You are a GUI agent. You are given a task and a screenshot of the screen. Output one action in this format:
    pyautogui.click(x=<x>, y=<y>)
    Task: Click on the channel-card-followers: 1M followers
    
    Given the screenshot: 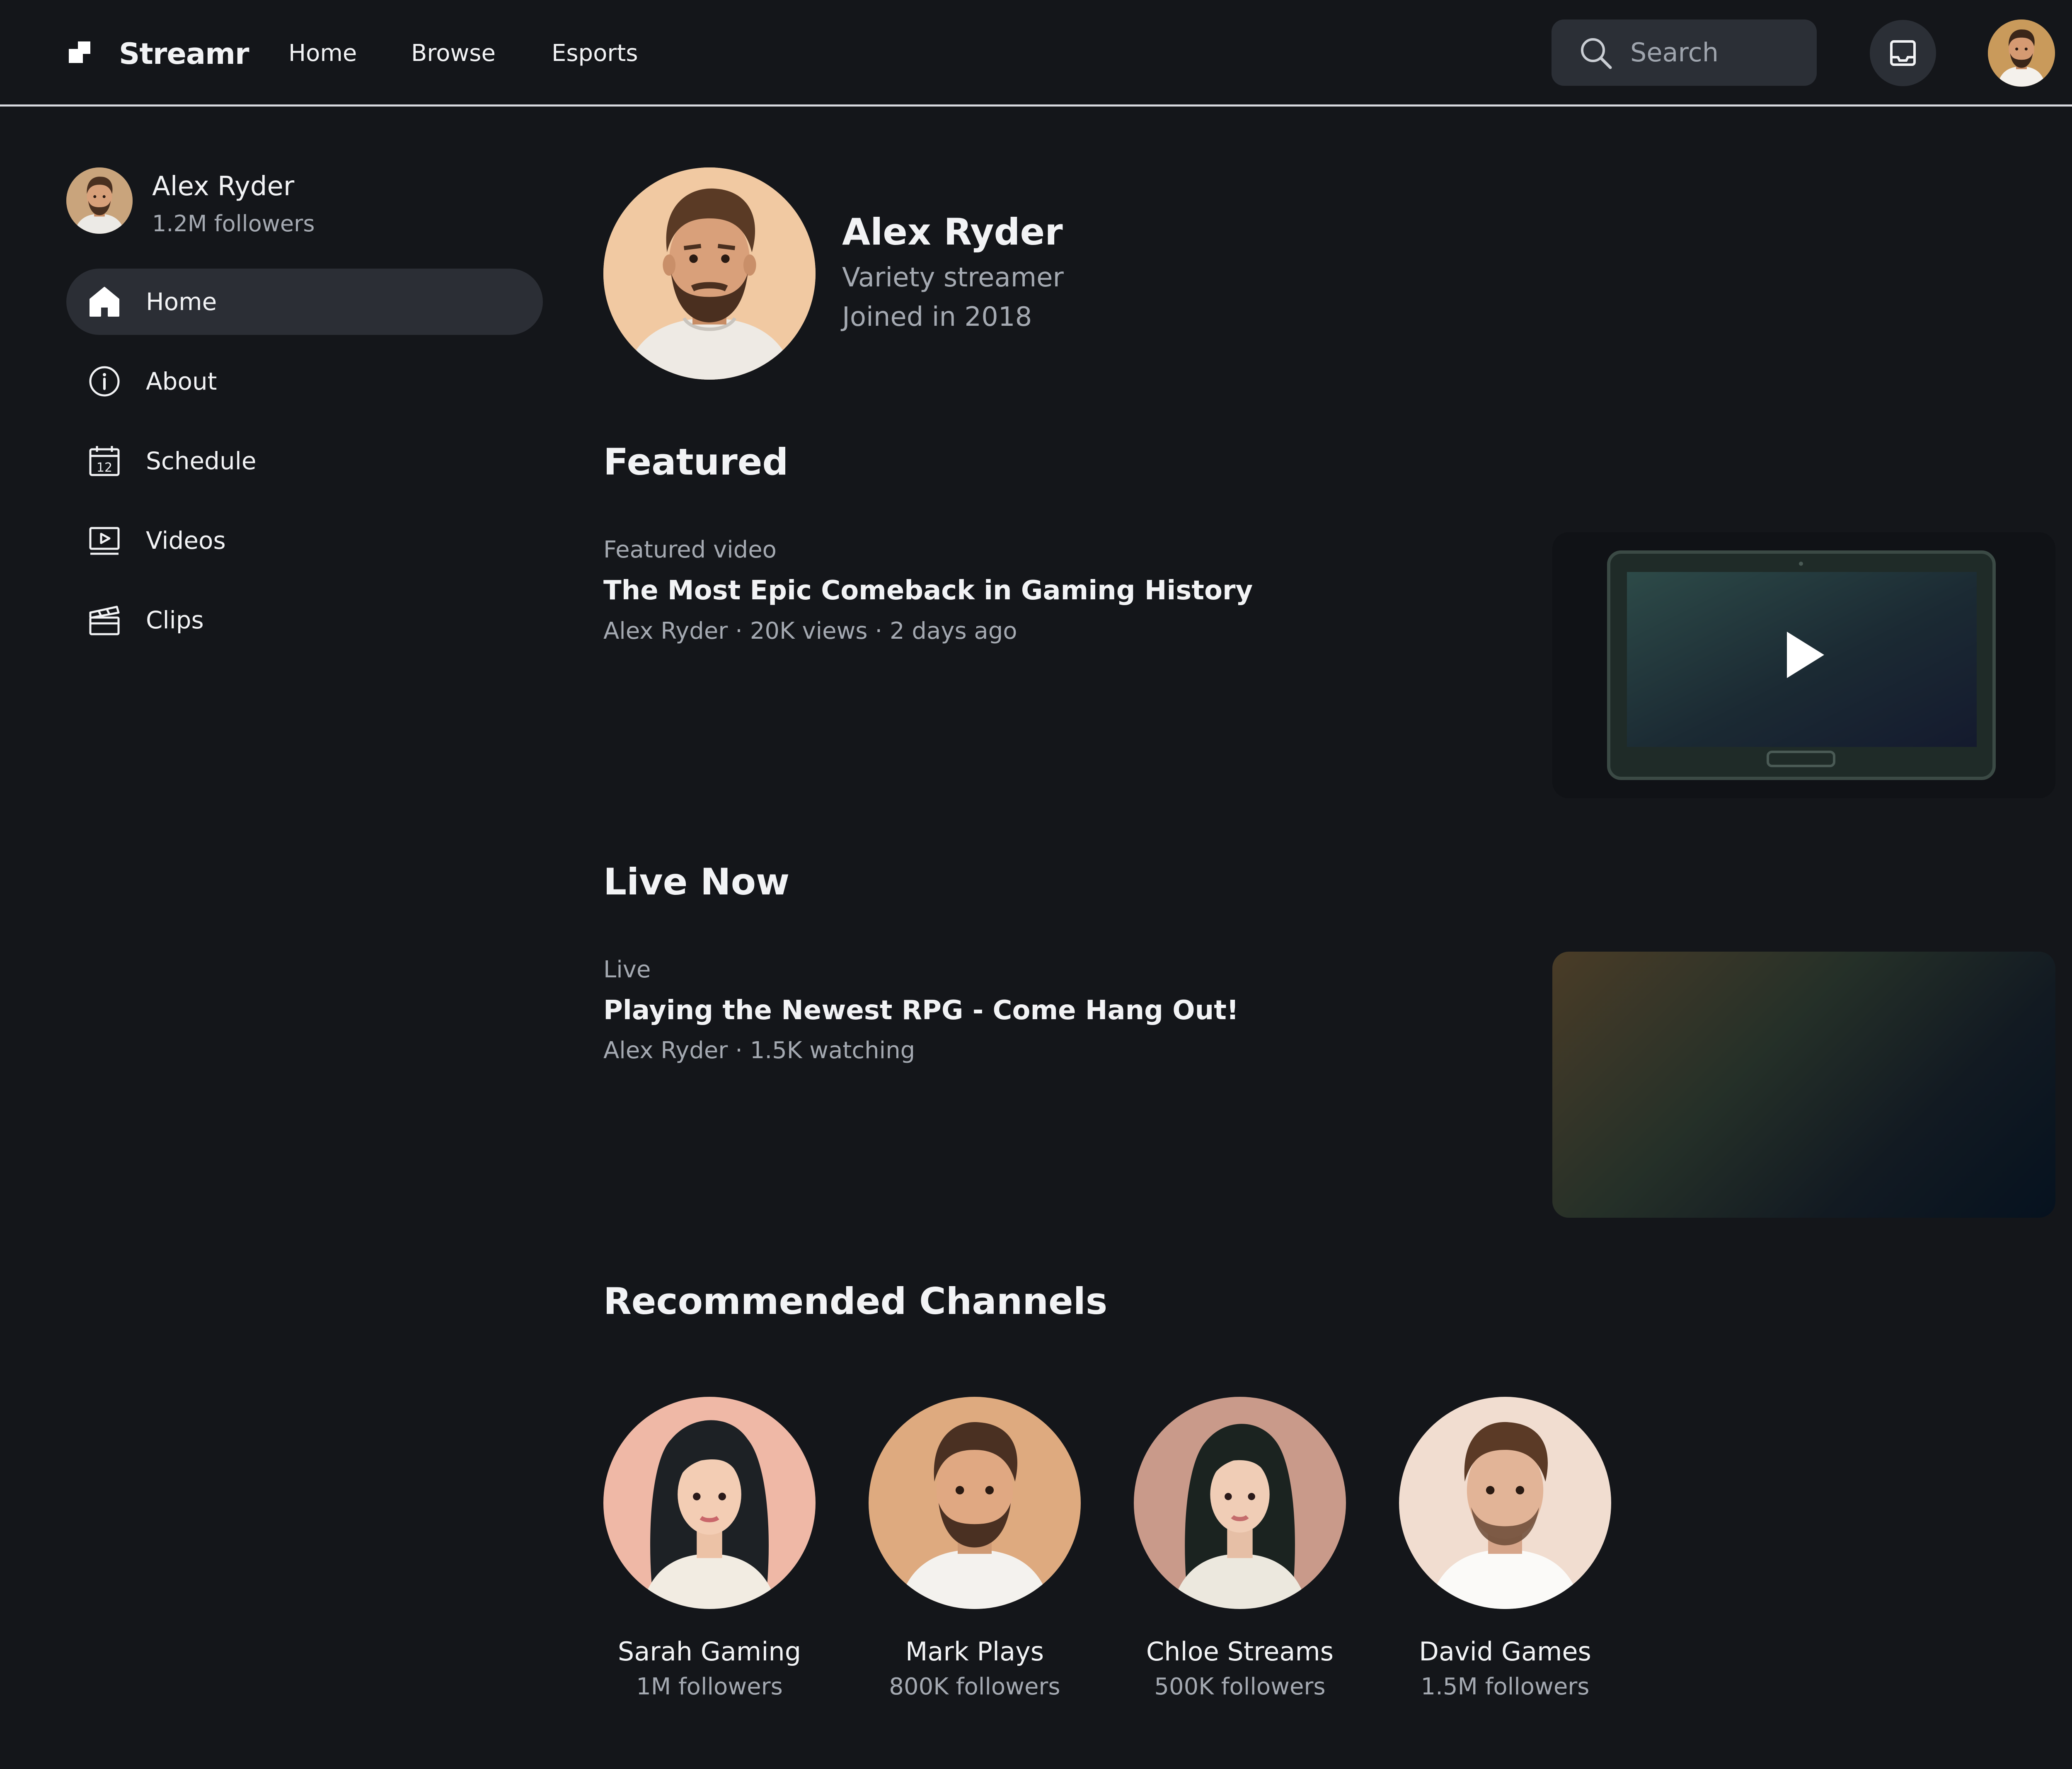 What is the action you would take?
    pyautogui.click(x=709, y=1687)
    